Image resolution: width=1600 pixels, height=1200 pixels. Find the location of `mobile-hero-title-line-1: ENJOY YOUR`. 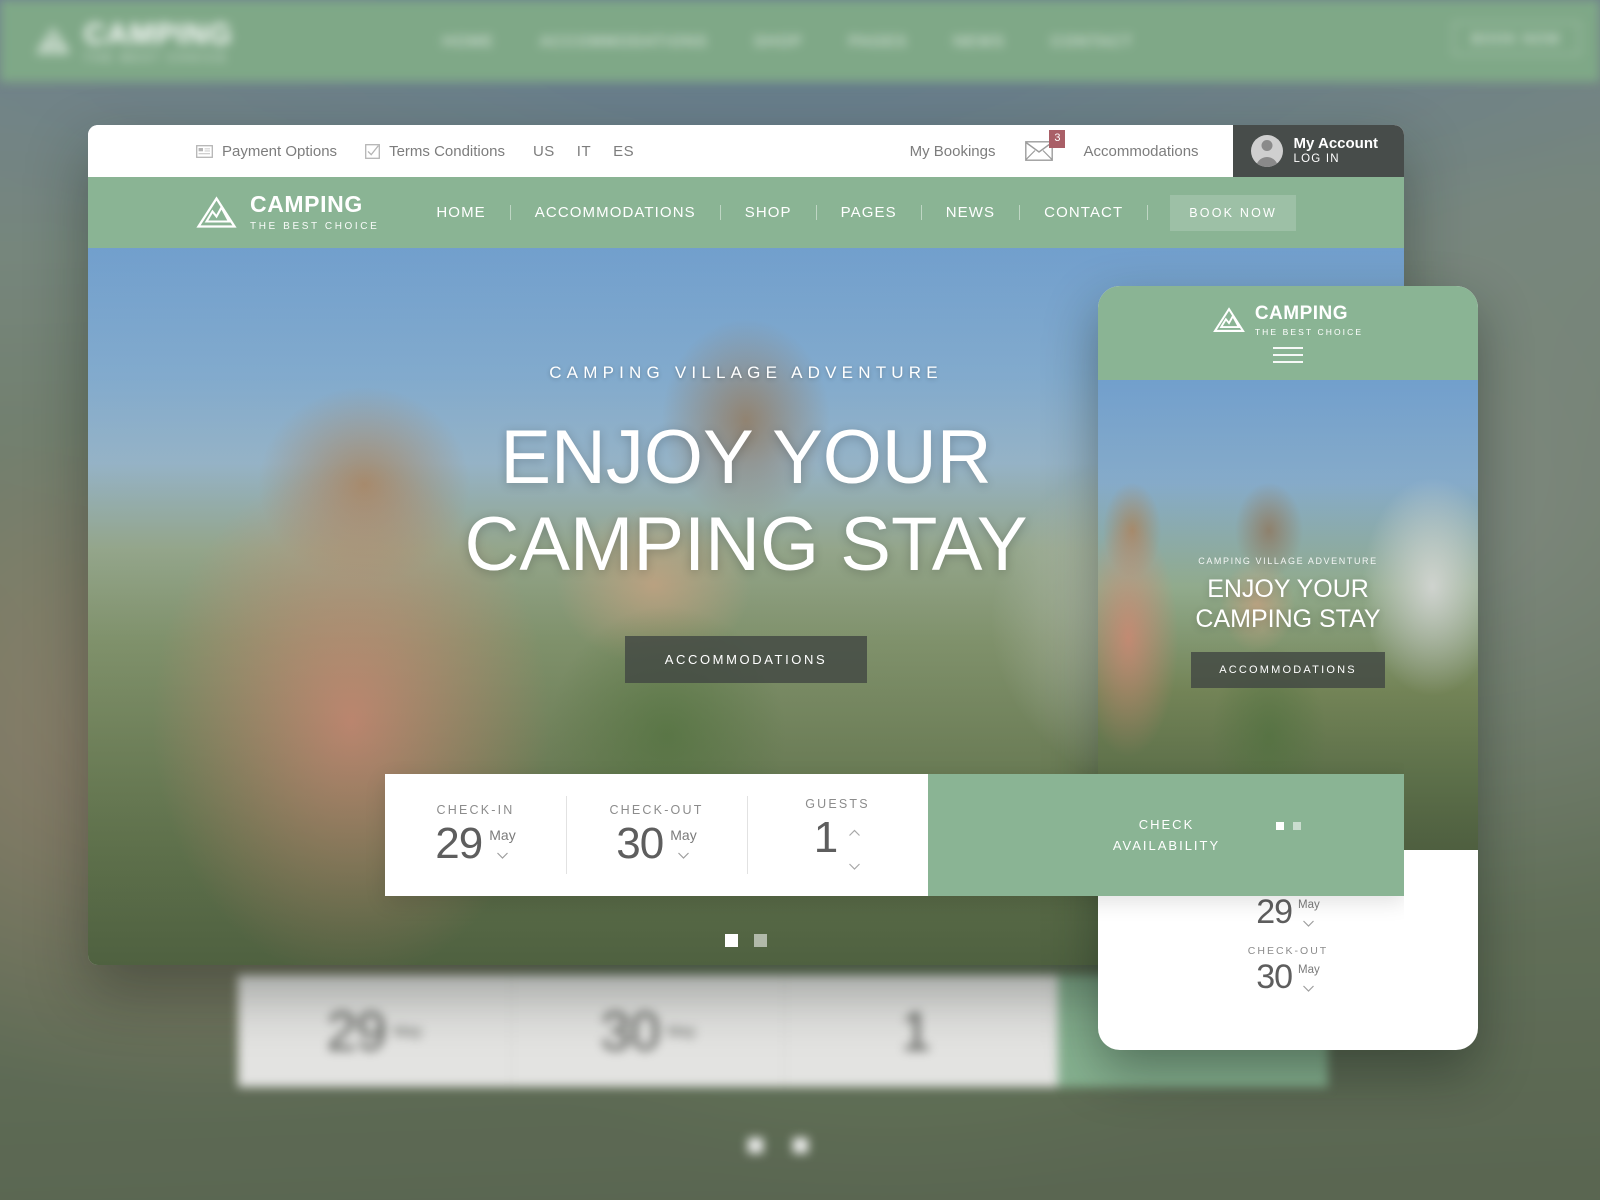

mobile-hero-title-line-1: ENJOY YOUR is located at coordinates (1288, 589).